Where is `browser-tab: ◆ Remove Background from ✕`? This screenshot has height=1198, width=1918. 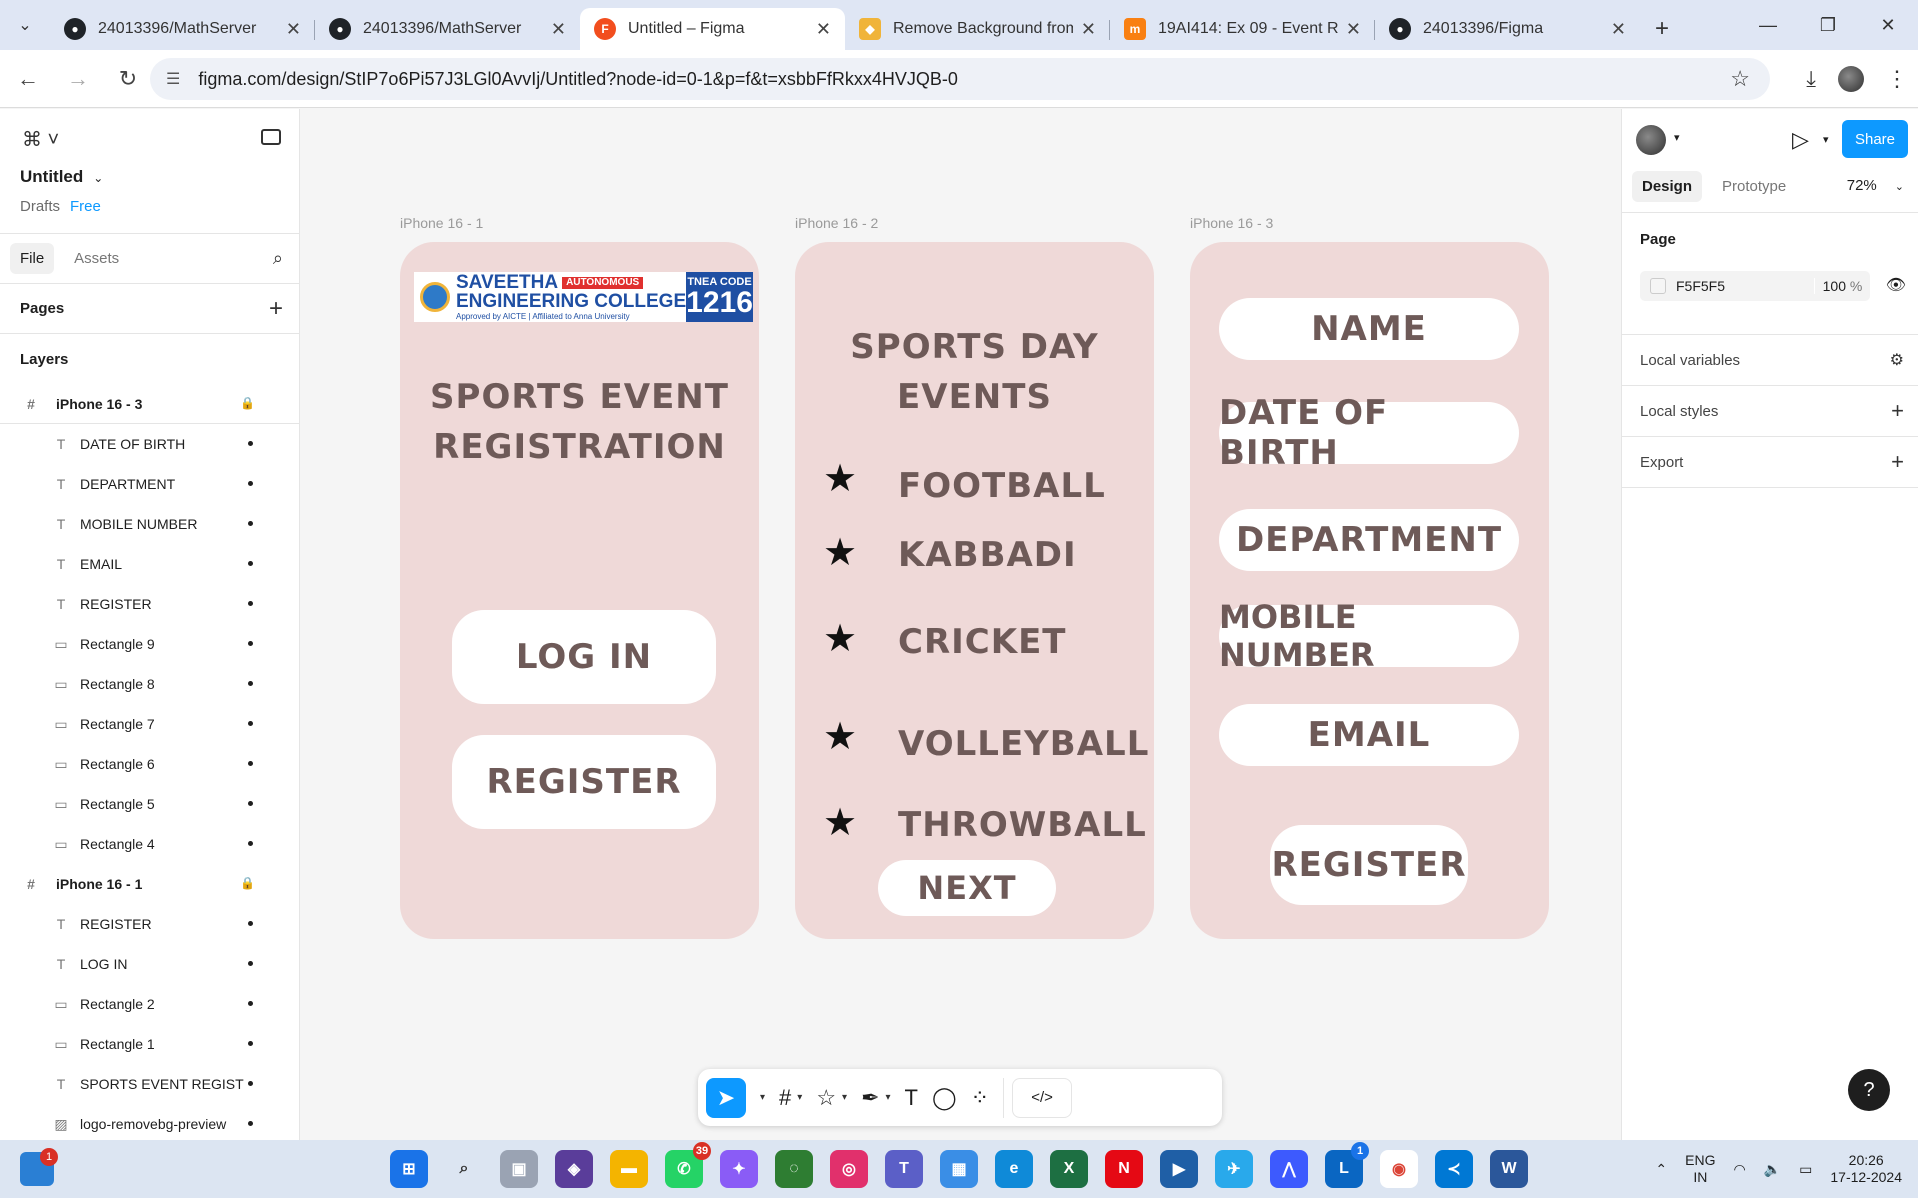 browser-tab: ◆ Remove Background from ✕ is located at coordinates (977, 29).